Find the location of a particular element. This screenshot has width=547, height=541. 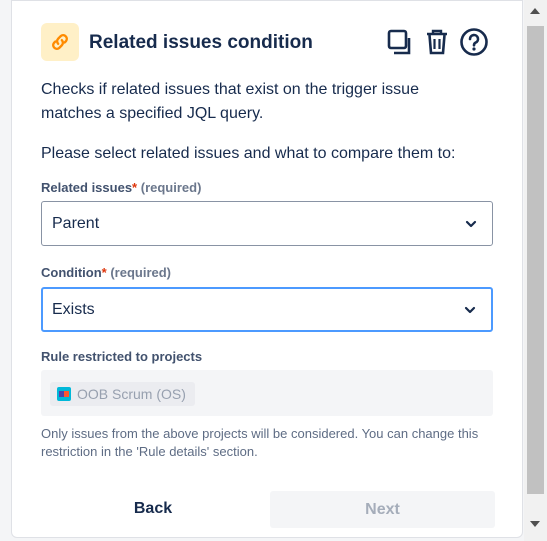

scrollbar is located at coordinates (535, 270).